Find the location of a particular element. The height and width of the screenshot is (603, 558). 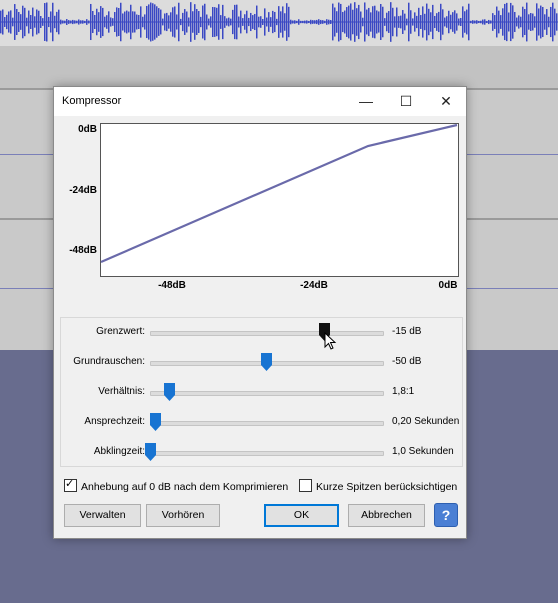

release-label: Abklingzeit: is located at coordinates (119, 451).